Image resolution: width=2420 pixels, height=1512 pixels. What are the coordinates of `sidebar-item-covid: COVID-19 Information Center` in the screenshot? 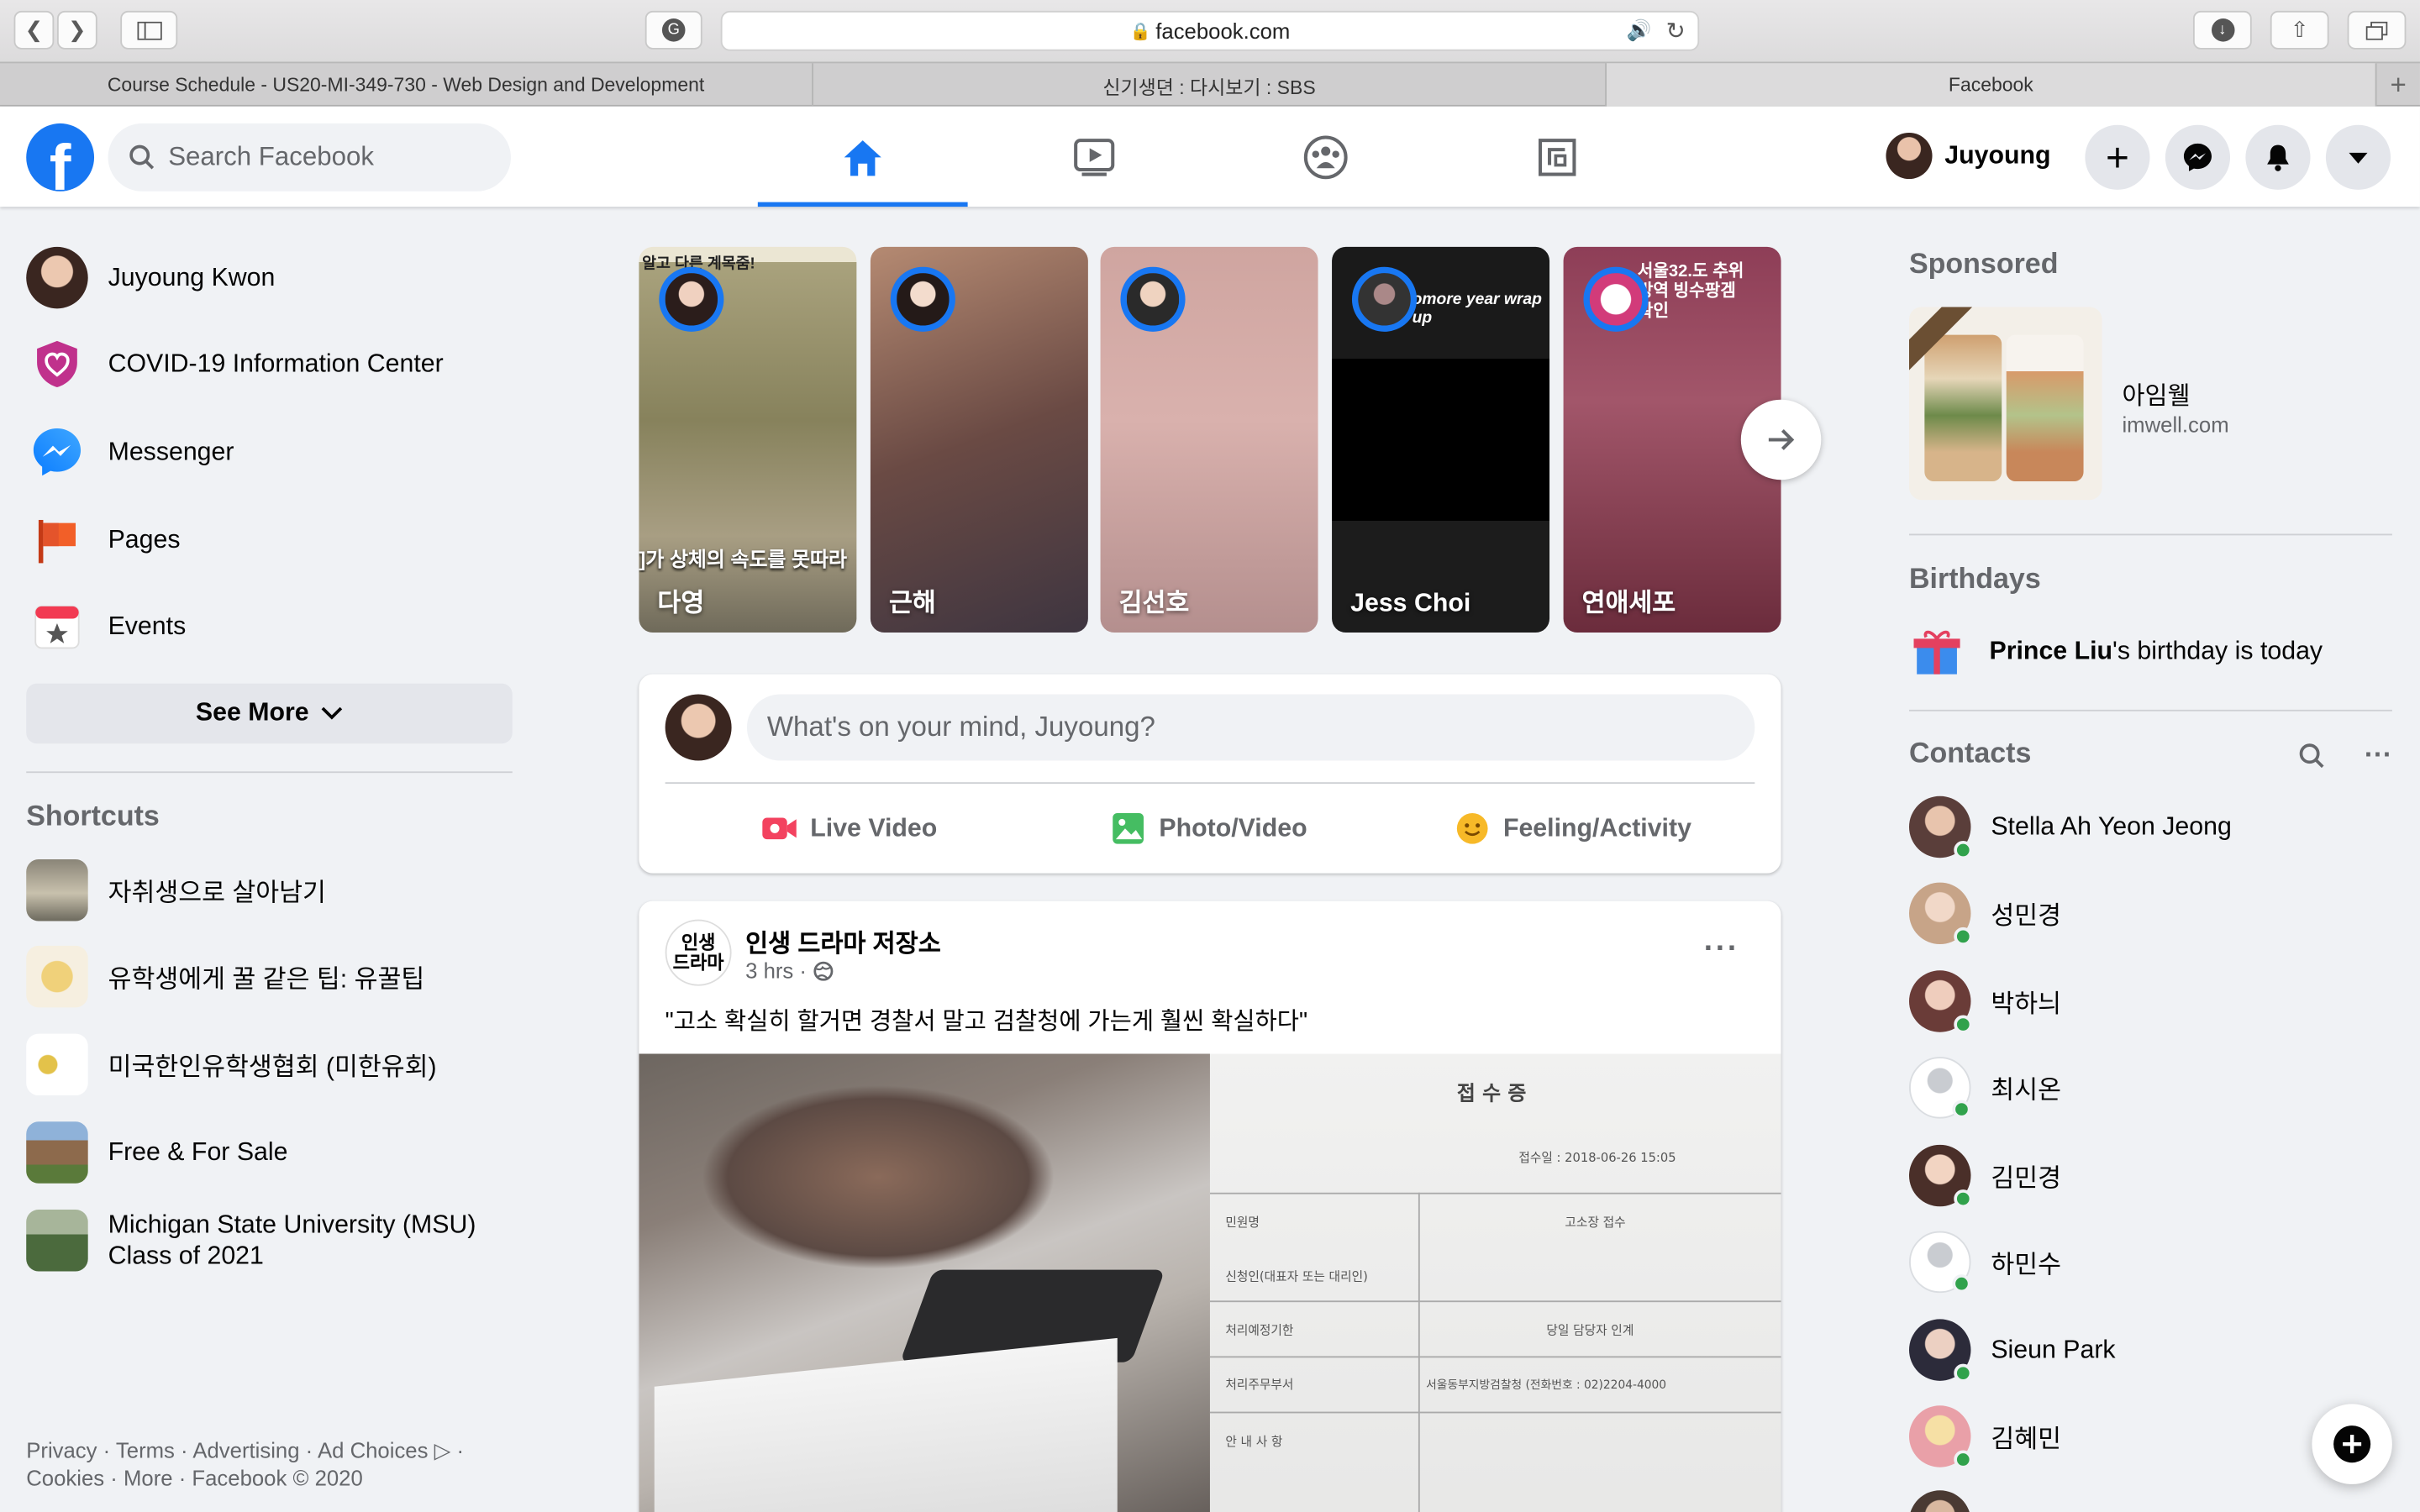 It's located at (269, 364).